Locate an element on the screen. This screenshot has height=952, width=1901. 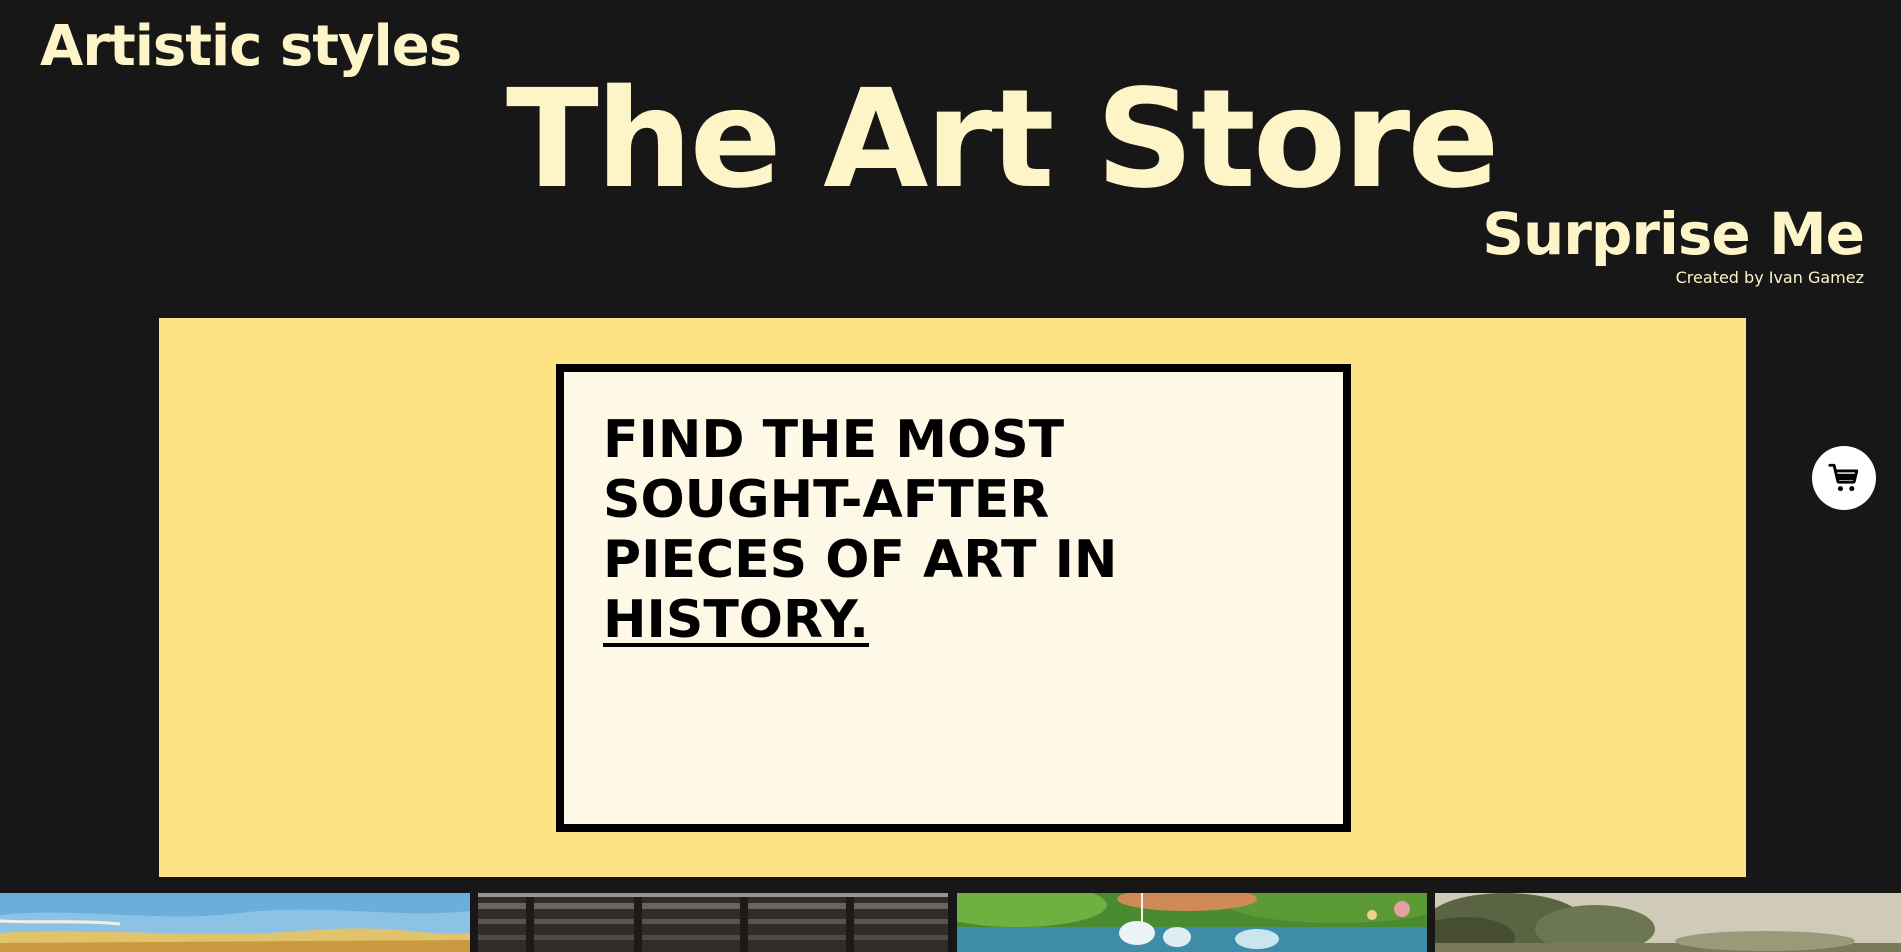
hero-heading-line-3: PIECES OF ART IN is located at coordinates (860, 560).